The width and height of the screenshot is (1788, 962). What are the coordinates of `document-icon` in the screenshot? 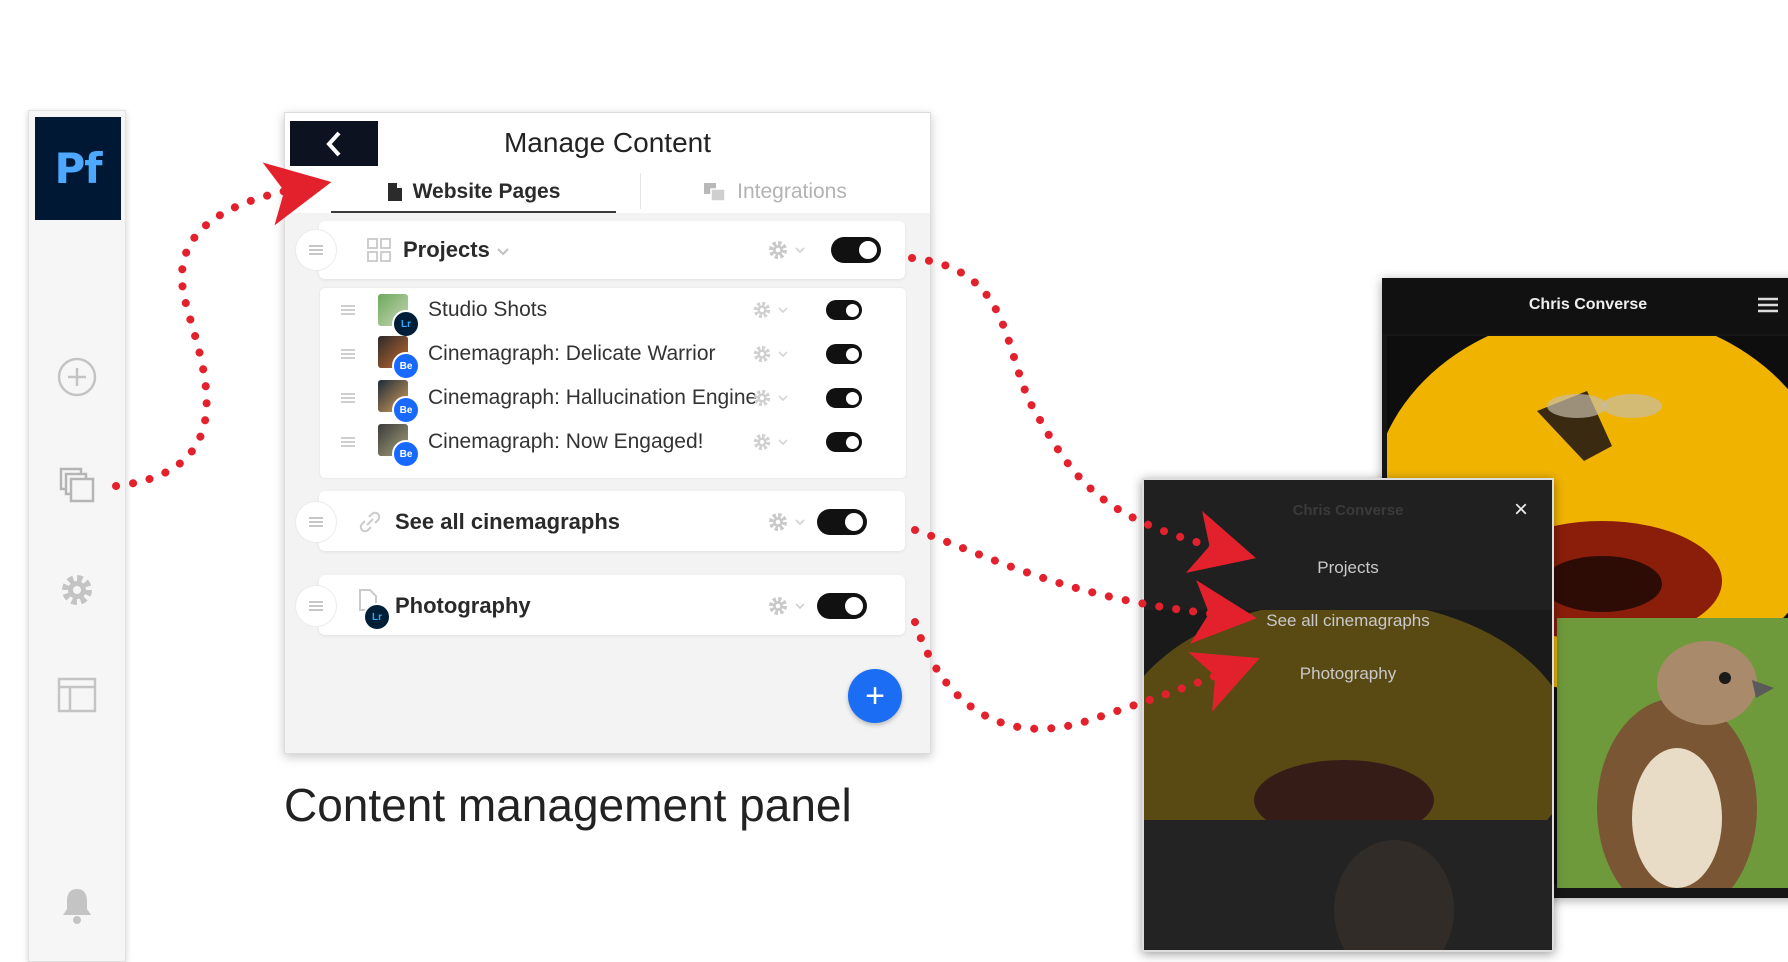 It's located at (394, 192).